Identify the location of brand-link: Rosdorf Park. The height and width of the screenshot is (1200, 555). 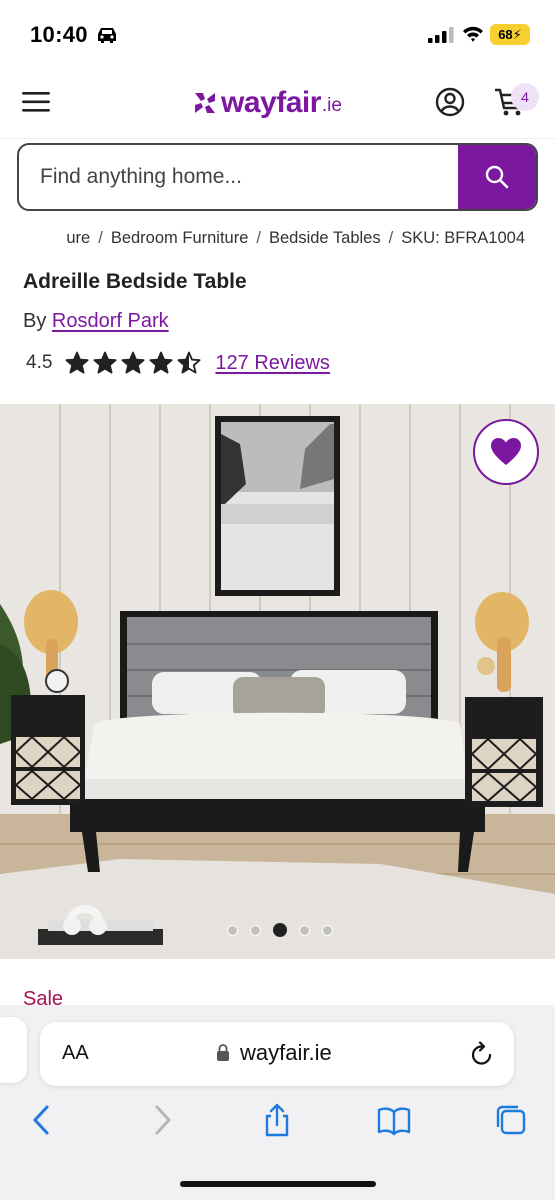
(110, 321).